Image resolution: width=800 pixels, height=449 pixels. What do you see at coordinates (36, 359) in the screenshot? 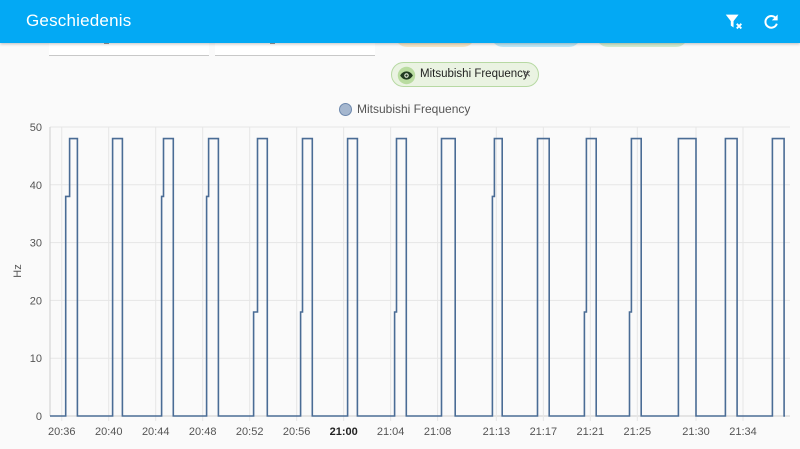
I see `y-tick-label: 10` at bounding box center [36, 359].